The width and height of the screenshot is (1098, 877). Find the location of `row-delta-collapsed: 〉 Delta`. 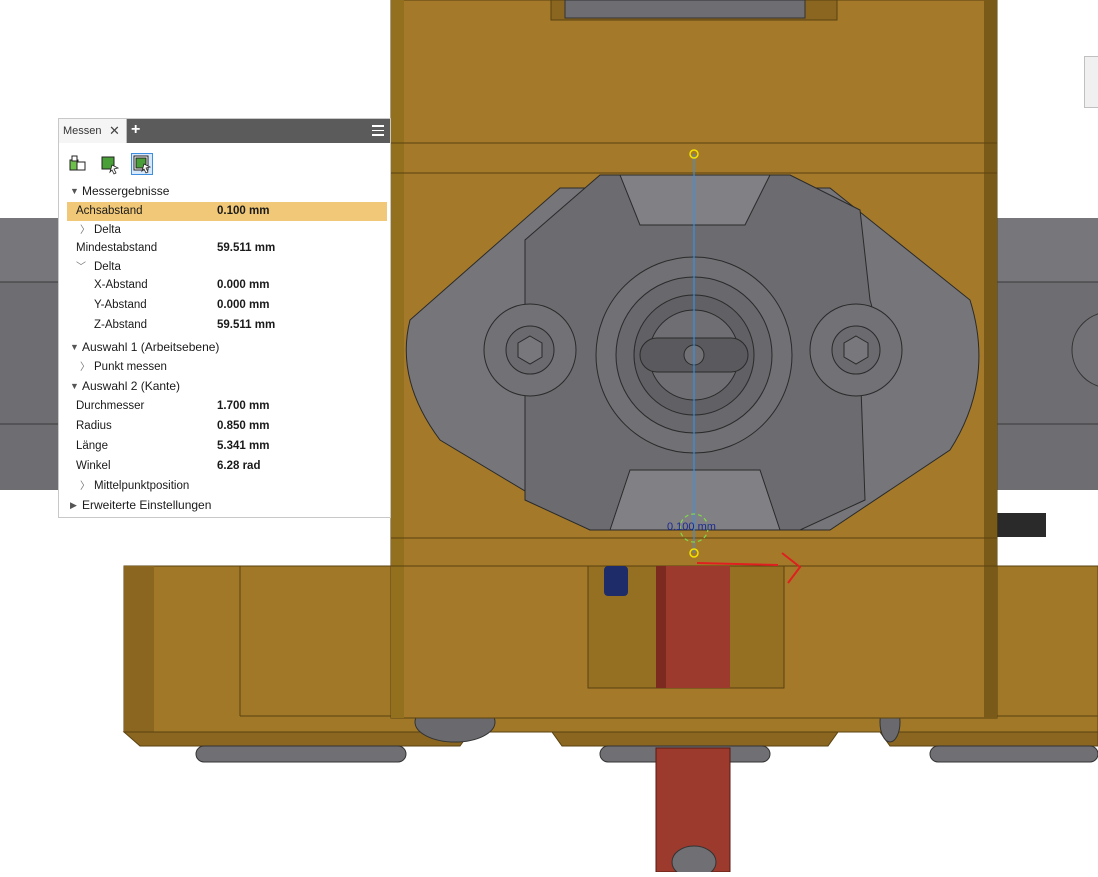

row-delta-collapsed: 〉 Delta is located at coordinates (227, 230).